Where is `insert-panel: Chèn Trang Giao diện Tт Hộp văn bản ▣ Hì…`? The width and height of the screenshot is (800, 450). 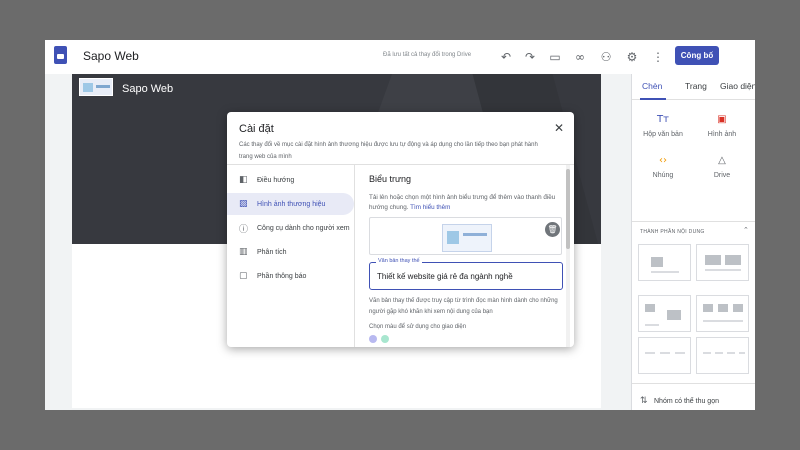 insert-panel: Chèn Trang Giao diện Tт Hộp văn bản ▣ Hì… is located at coordinates (693, 242).